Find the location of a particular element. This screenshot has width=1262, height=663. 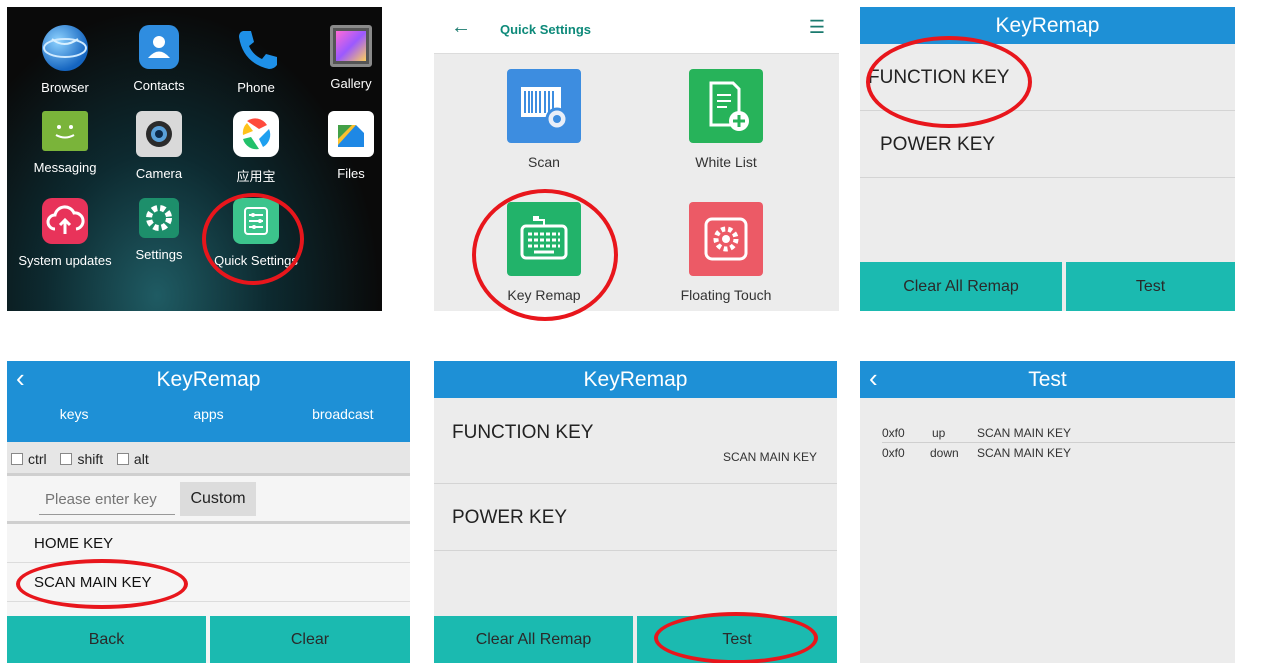

cloud-upload-icon is located at coordinates (65, 221).